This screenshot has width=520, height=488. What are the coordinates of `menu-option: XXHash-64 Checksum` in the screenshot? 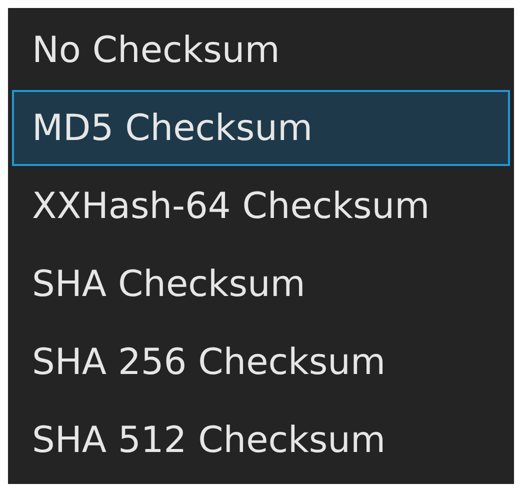 It's located at (261, 206).